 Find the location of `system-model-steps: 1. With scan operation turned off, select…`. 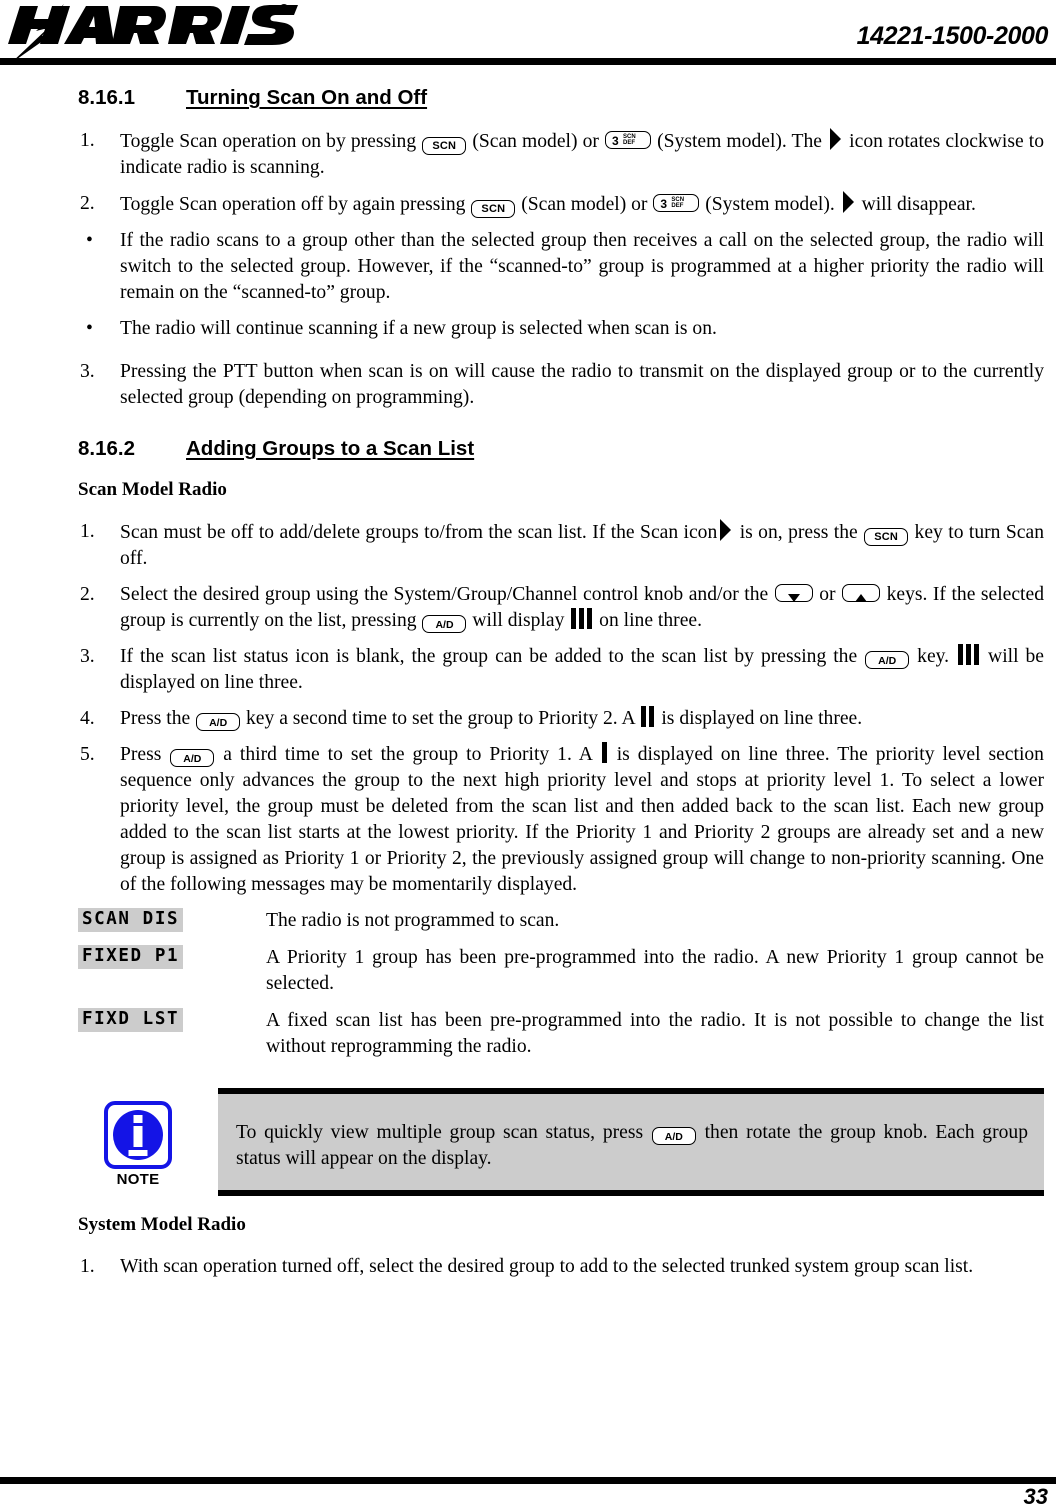

system-model-steps: 1. With scan operation turned off, select… is located at coordinates (561, 1267).